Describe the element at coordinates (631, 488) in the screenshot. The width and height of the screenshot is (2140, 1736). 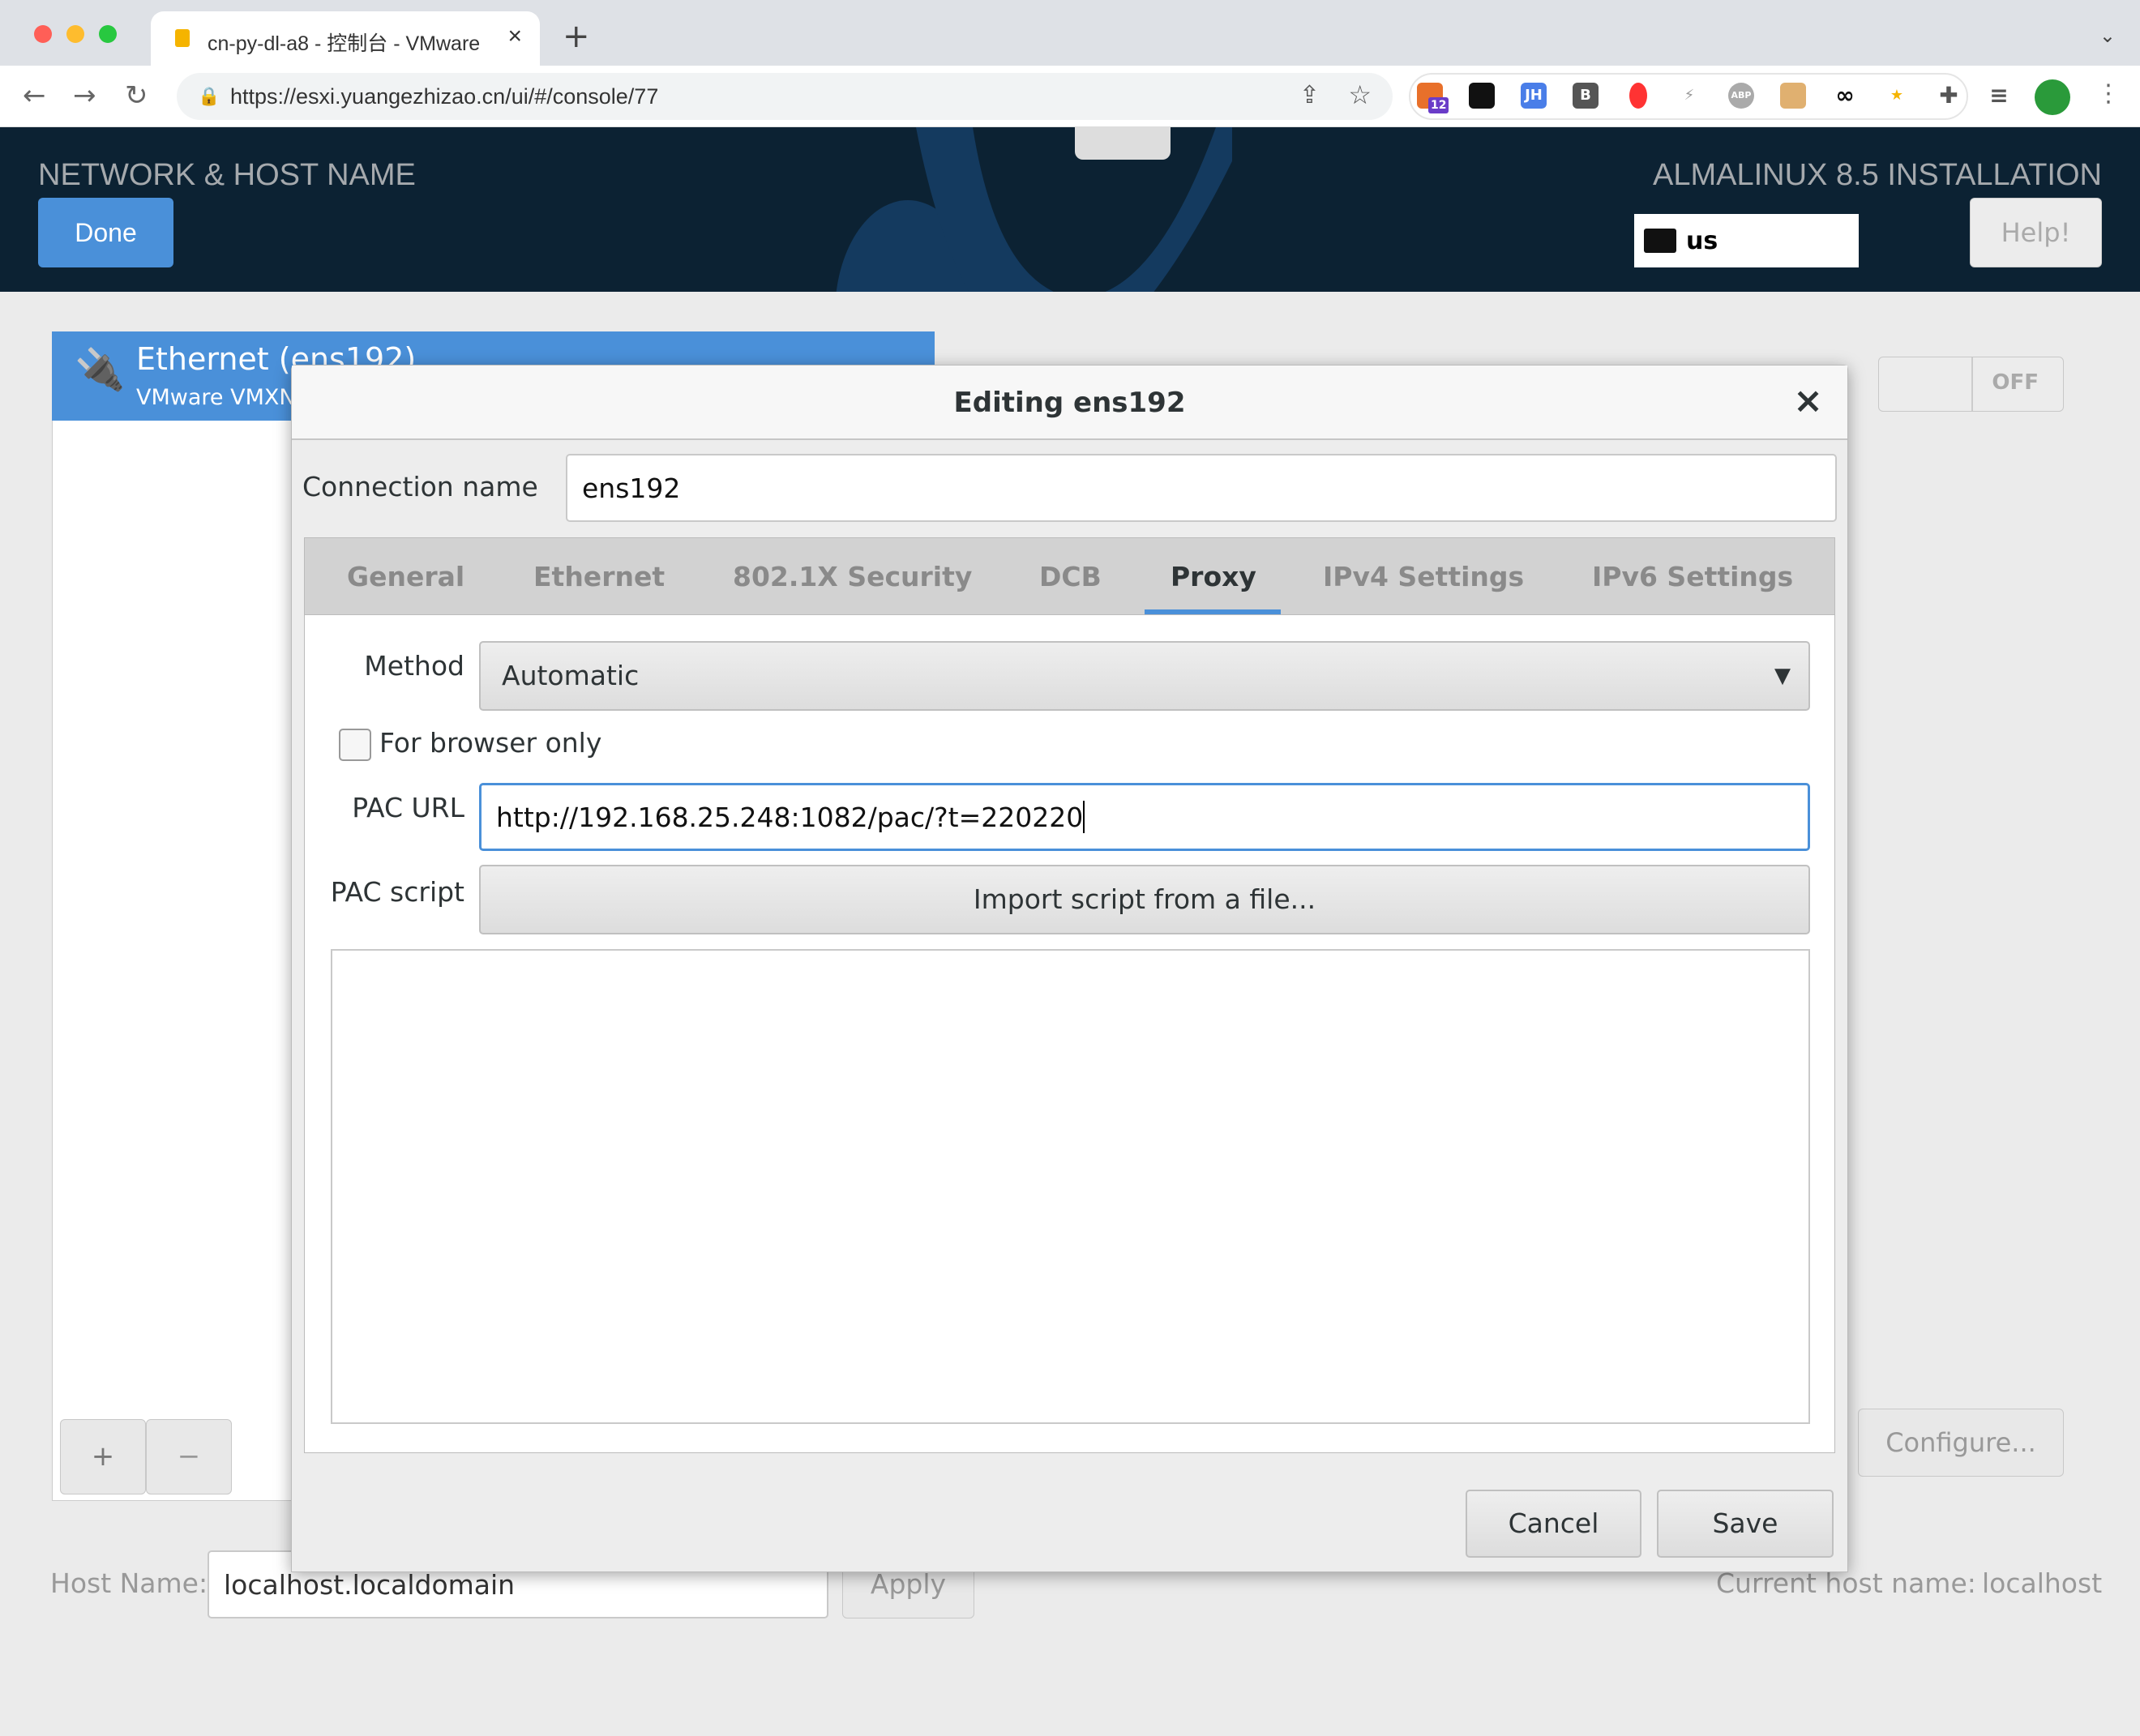
I see `connection-name-value: ens192` at that location.